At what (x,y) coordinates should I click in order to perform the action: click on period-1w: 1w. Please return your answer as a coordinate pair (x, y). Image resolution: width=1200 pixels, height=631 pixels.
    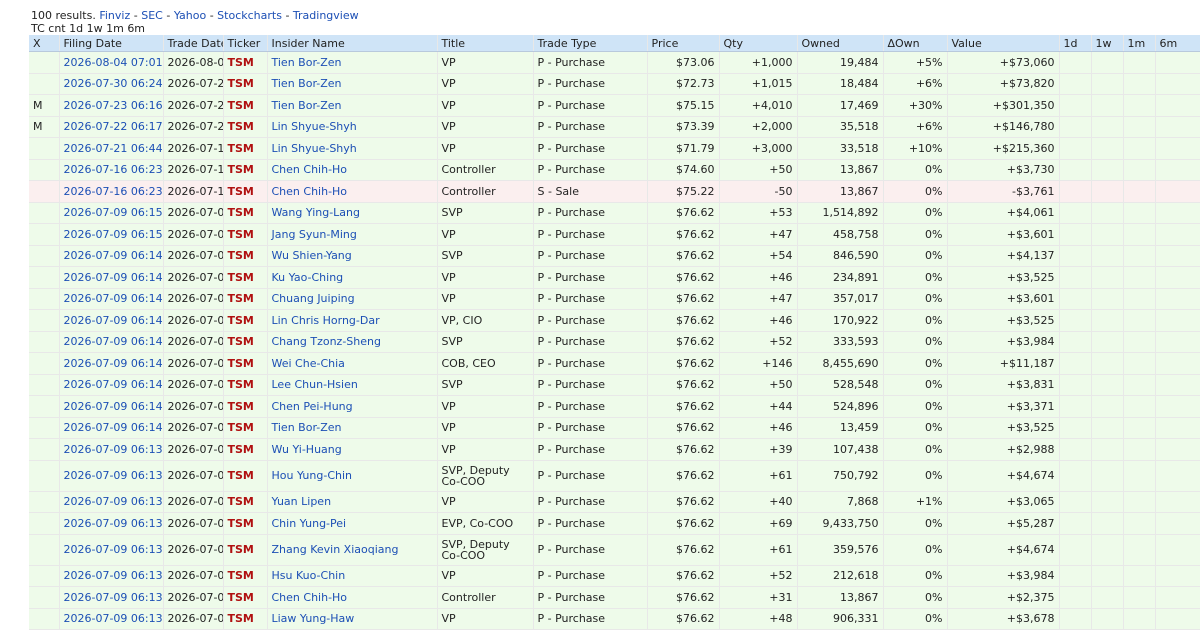
    Looking at the image, I should click on (95, 28).